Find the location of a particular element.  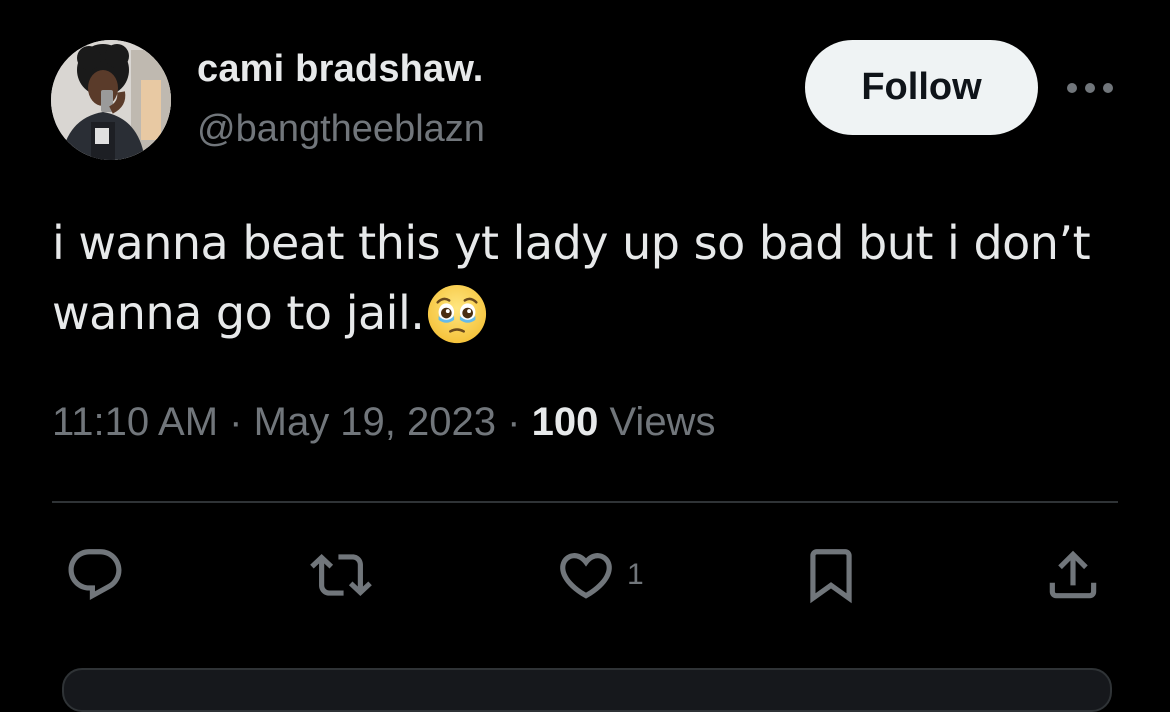

retweet-button is located at coordinates (341, 575).